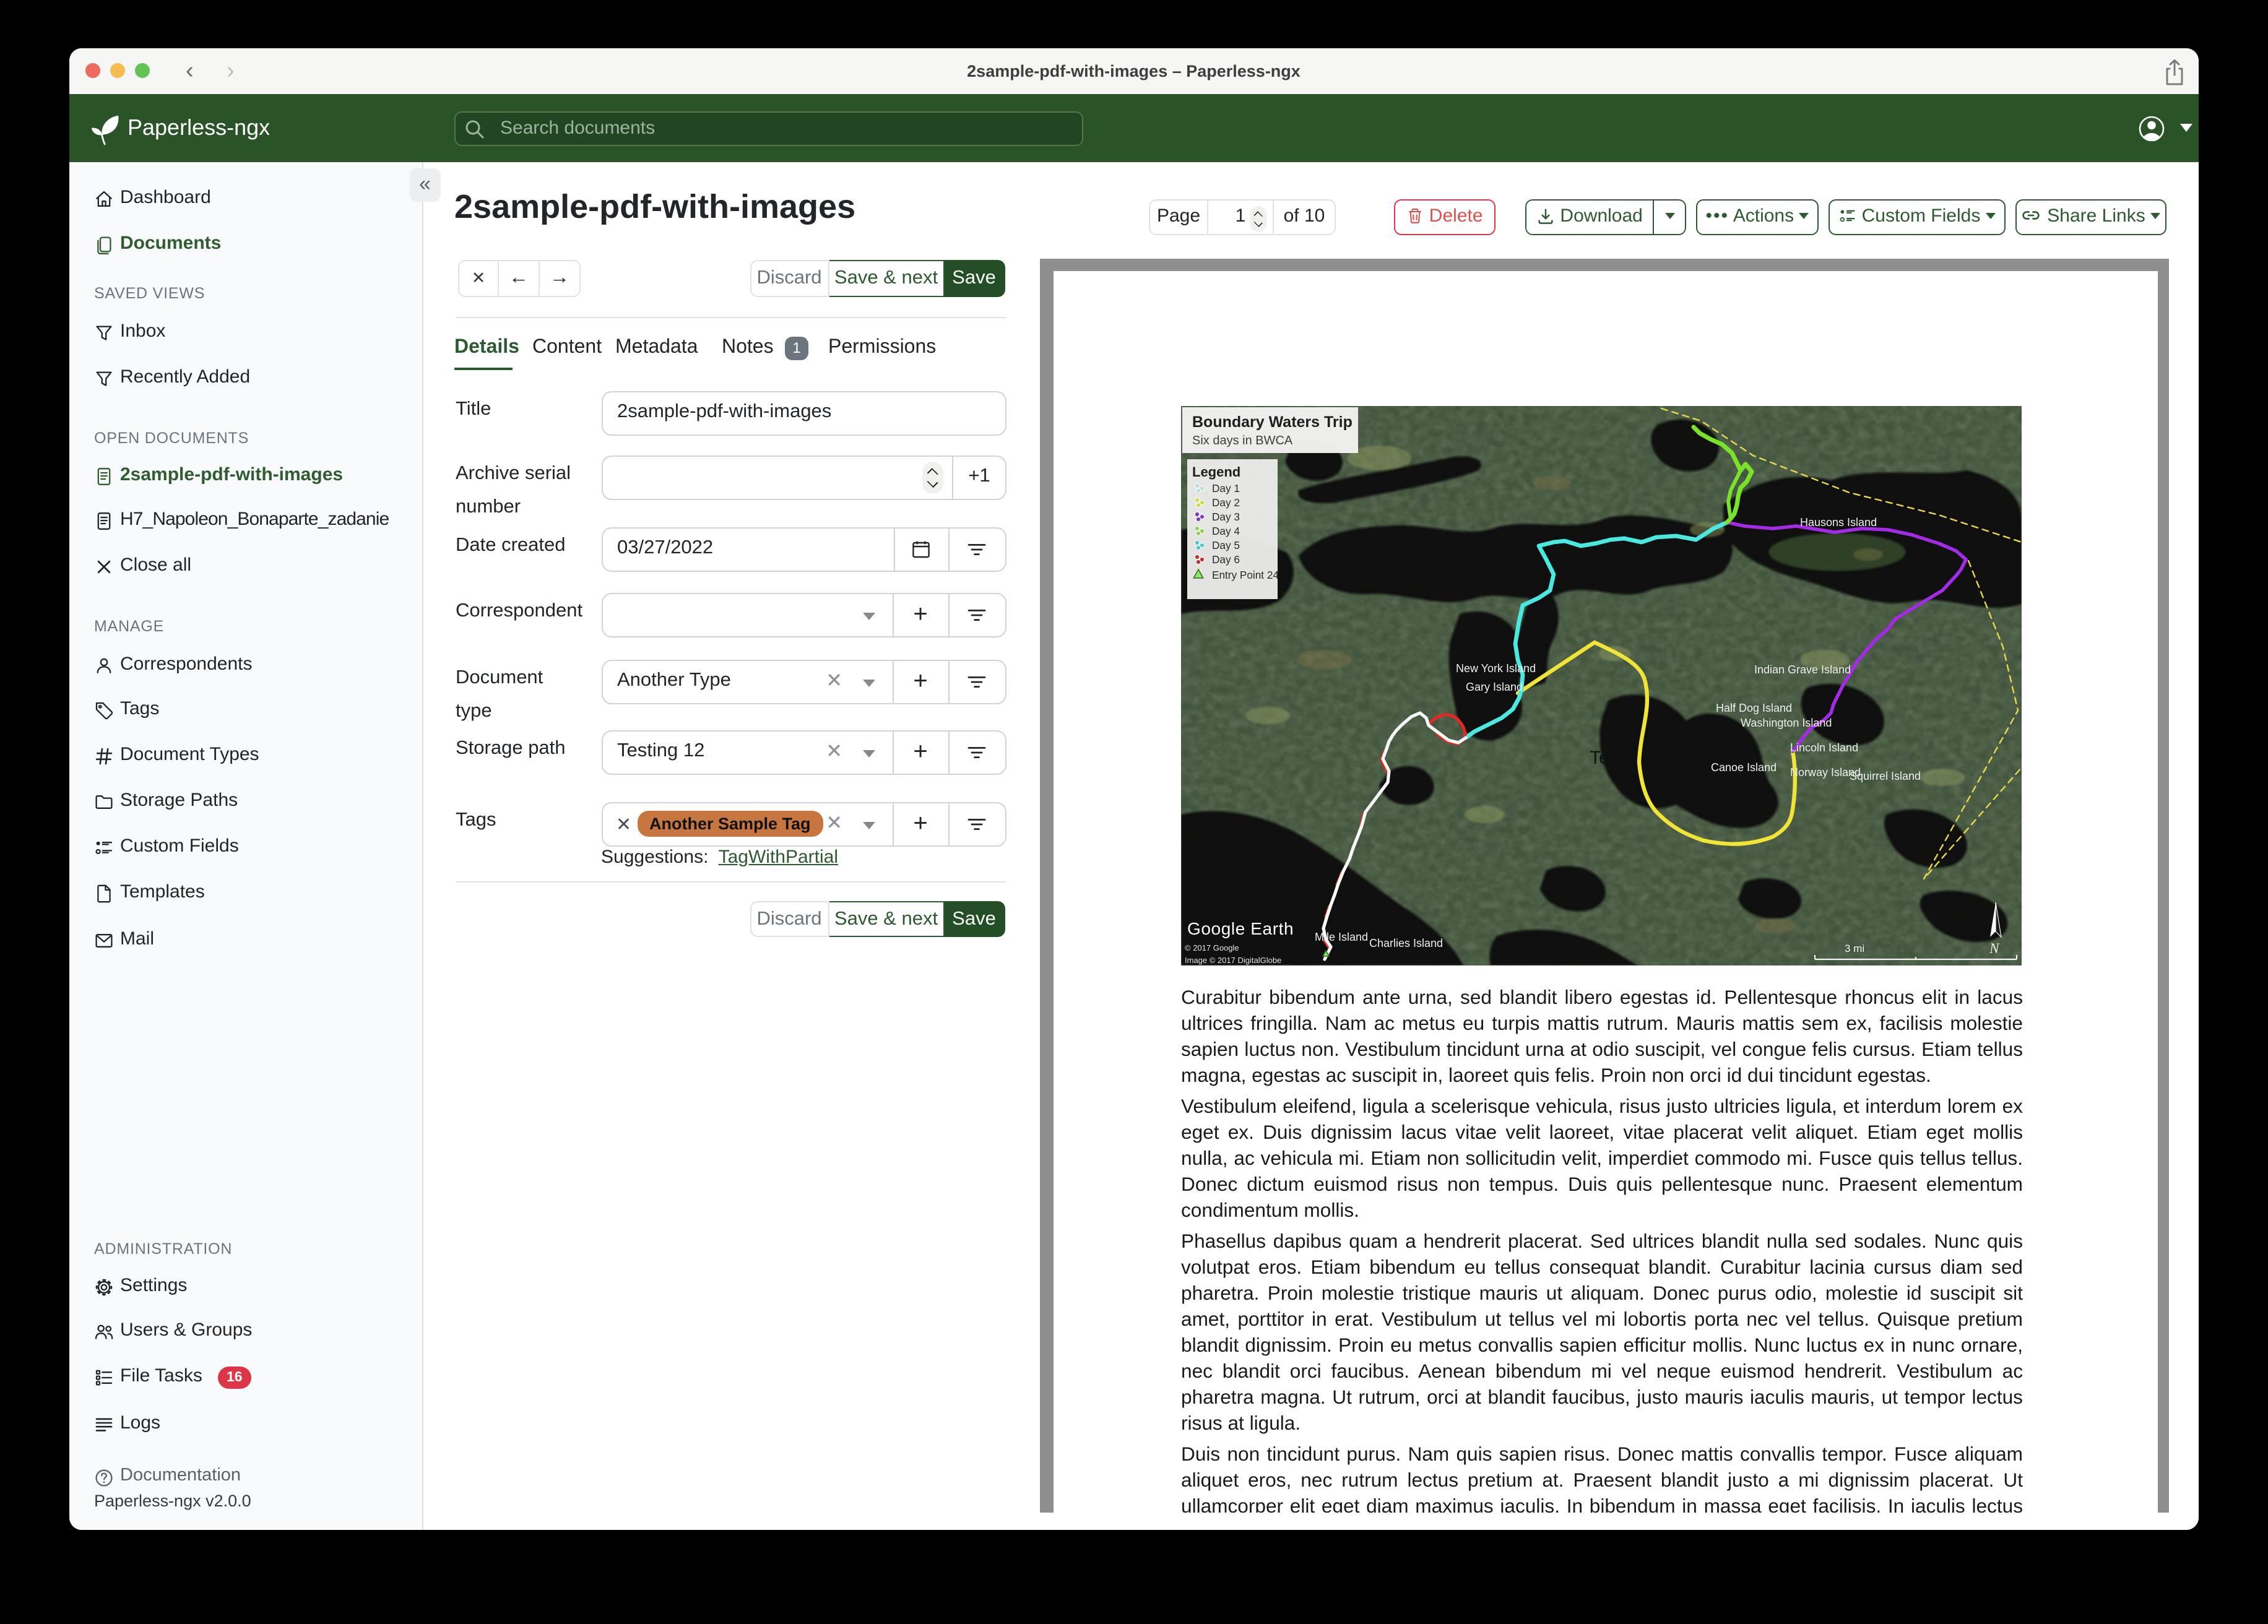  What do you see at coordinates (1216, 472) in the screenshot?
I see `svg-text: Legend` at bounding box center [1216, 472].